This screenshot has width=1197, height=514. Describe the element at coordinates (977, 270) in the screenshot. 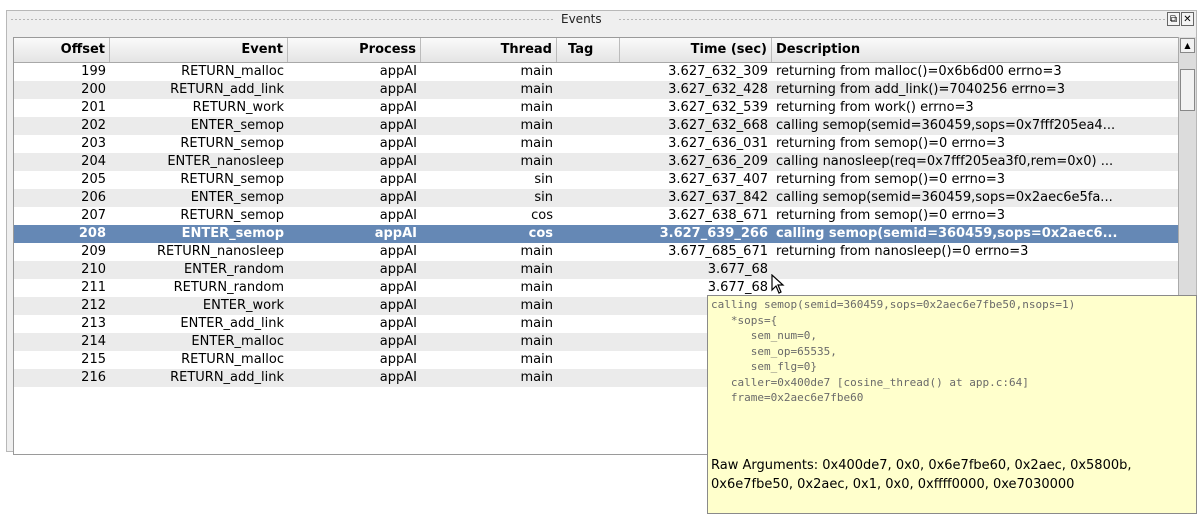

I see `cell-description` at that location.